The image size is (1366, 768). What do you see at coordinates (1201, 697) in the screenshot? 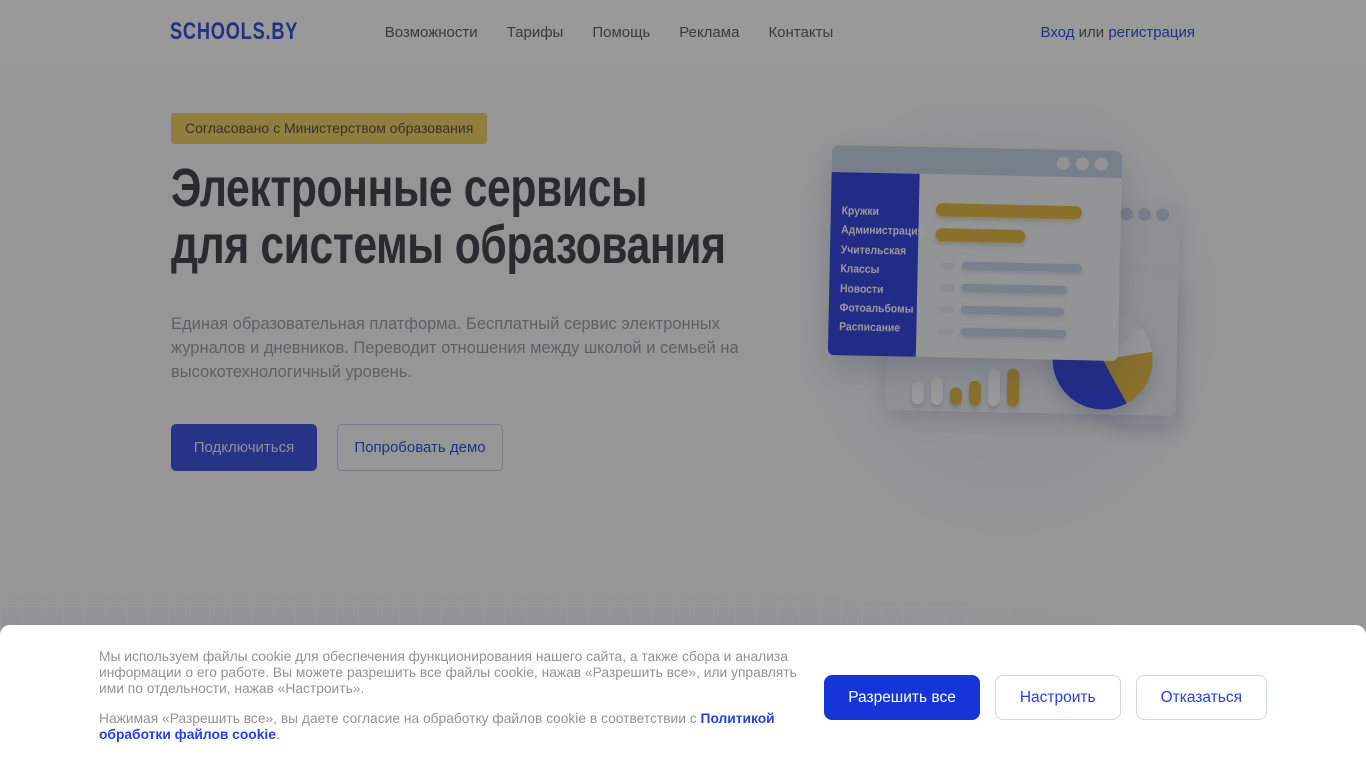
I see `decline-button: Отказаться` at bounding box center [1201, 697].